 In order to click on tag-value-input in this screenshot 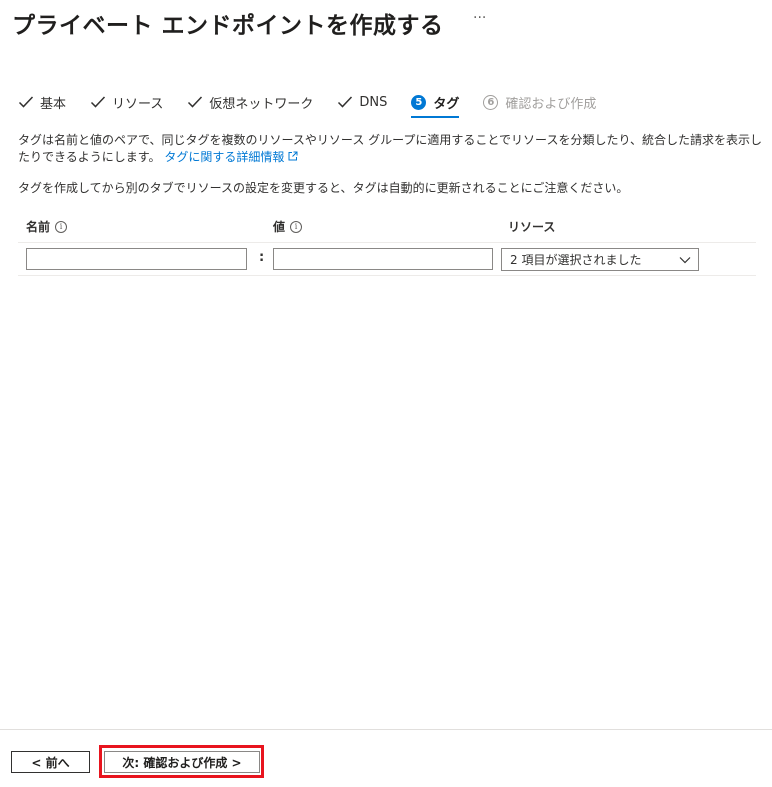, I will do `click(383, 259)`.